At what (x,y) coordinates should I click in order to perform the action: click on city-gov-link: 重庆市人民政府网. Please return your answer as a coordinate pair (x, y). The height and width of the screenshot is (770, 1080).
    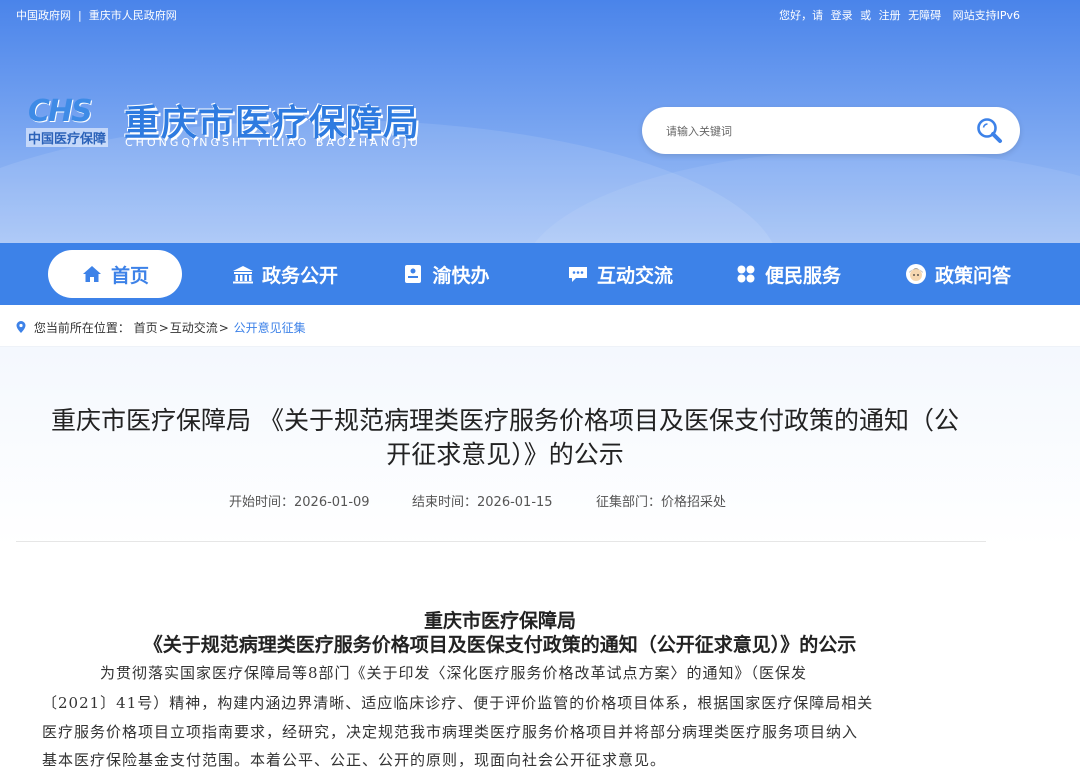
    Looking at the image, I should click on (133, 15).